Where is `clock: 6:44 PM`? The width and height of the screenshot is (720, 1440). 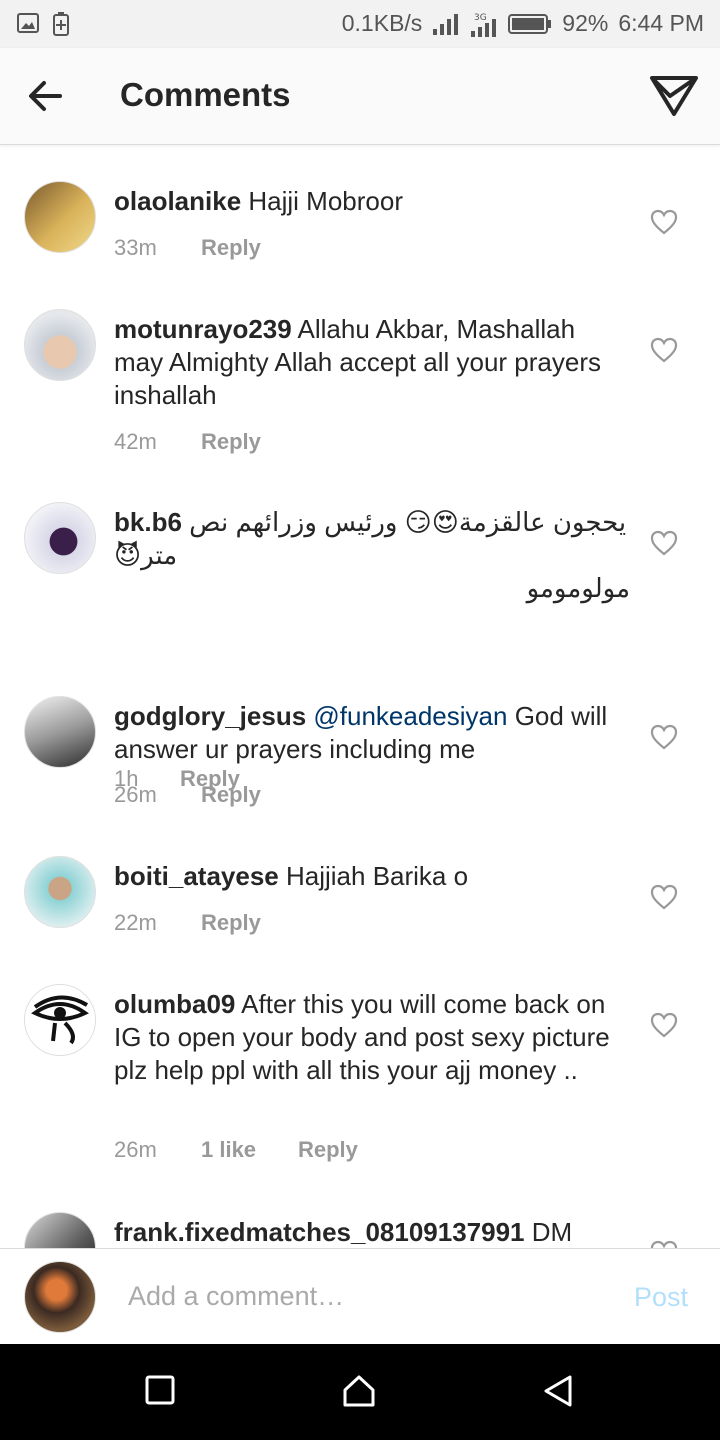
clock: 6:44 PM is located at coordinates (661, 23).